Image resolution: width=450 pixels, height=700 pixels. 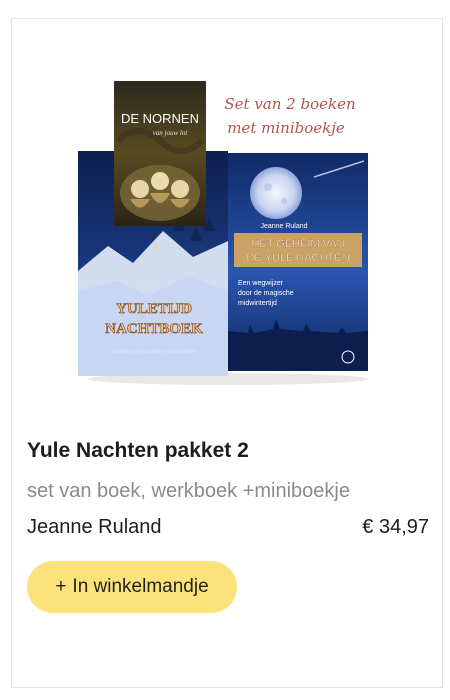 What do you see at coordinates (61, 586) in the screenshot?
I see `plus-icon: +` at bounding box center [61, 586].